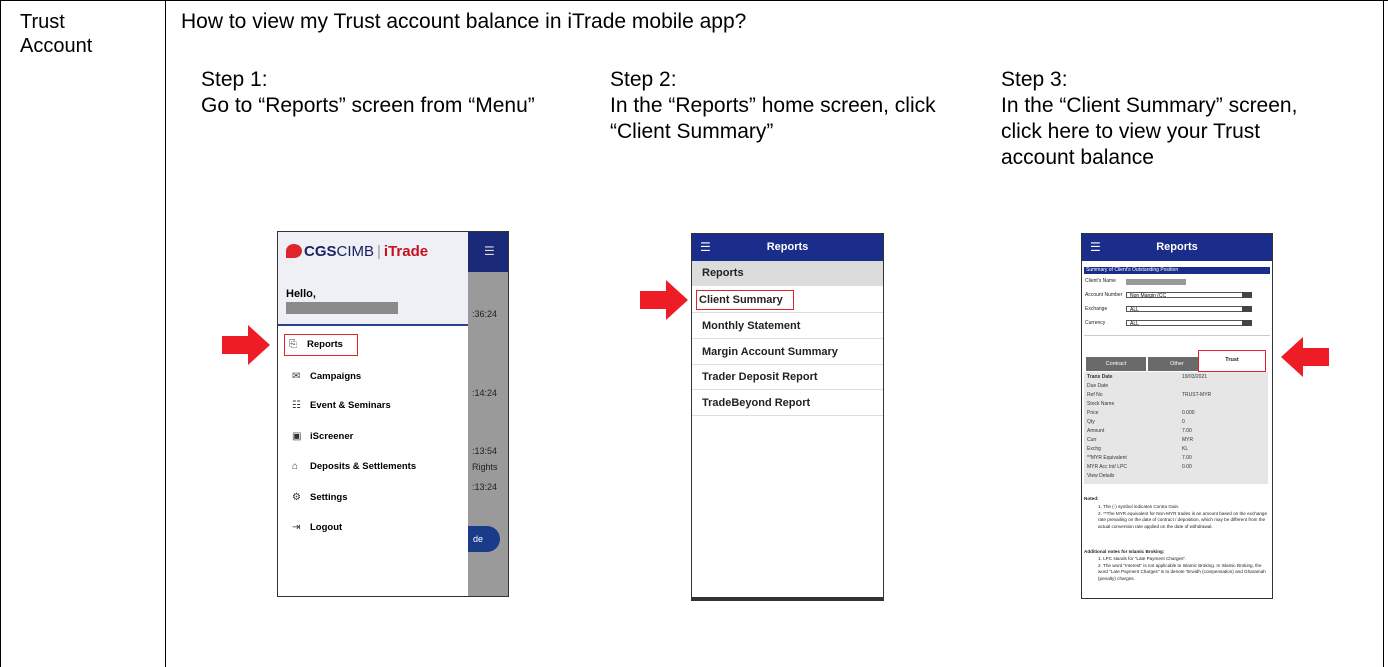 This screenshot has width=1388, height=667. I want to click on menu-item-iscreener: ▣ iScreener, so click(322, 437).